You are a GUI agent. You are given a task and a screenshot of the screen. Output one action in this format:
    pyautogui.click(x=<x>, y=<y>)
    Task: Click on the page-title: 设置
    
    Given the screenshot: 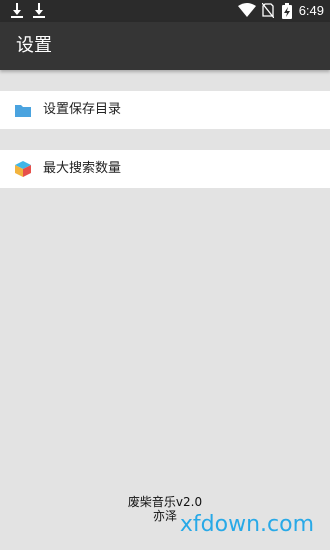 What is the action you would take?
    pyautogui.click(x=34, y=45)
    